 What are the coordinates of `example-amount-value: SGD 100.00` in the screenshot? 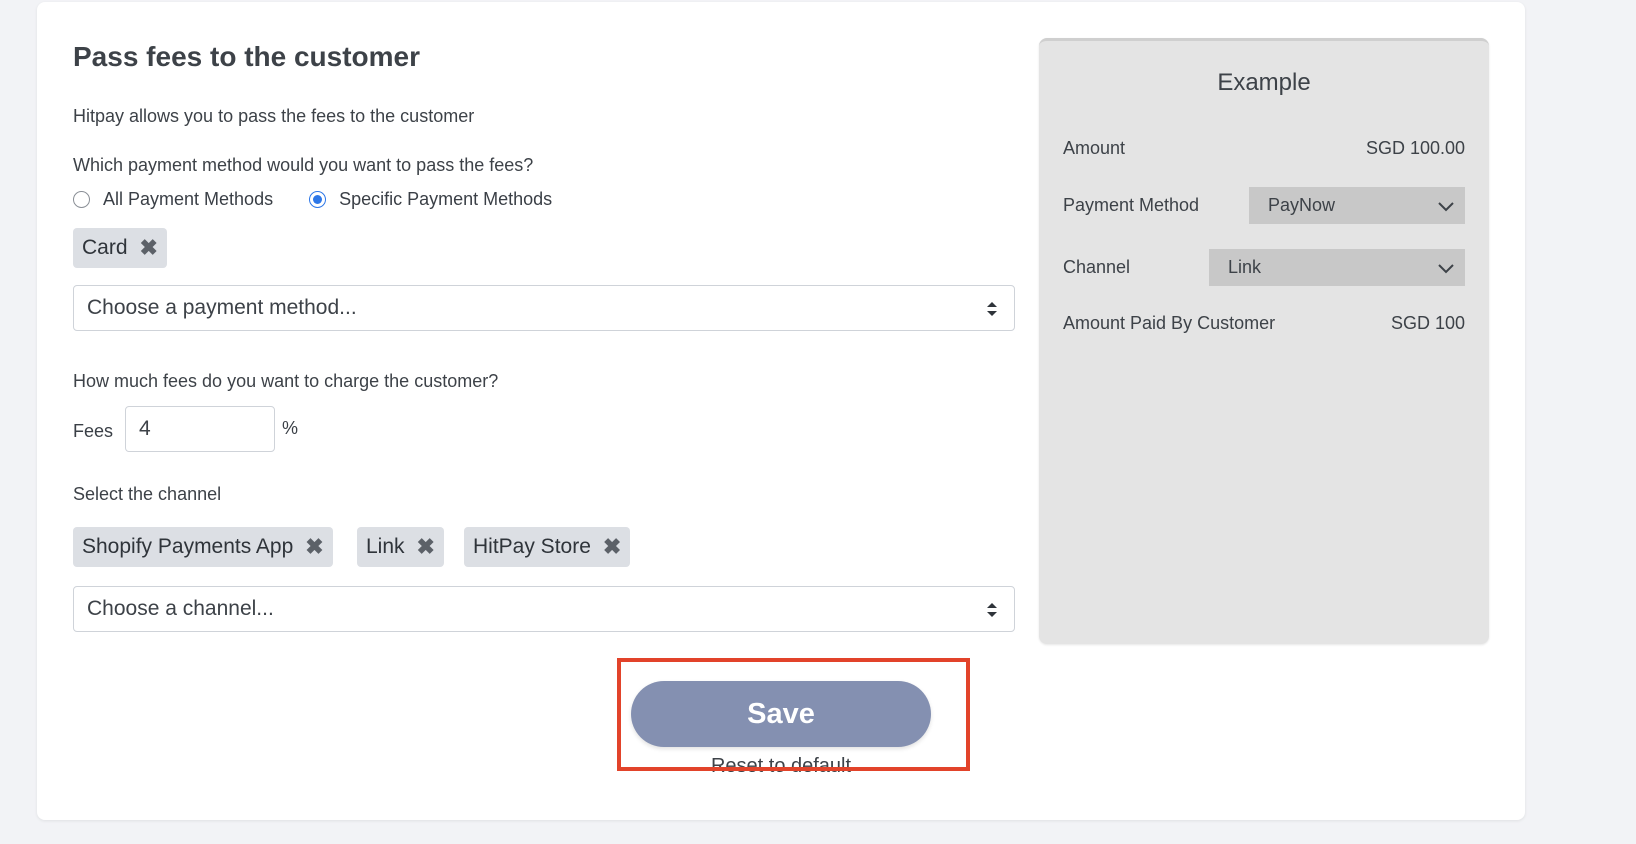 It's located at (1415, 148).